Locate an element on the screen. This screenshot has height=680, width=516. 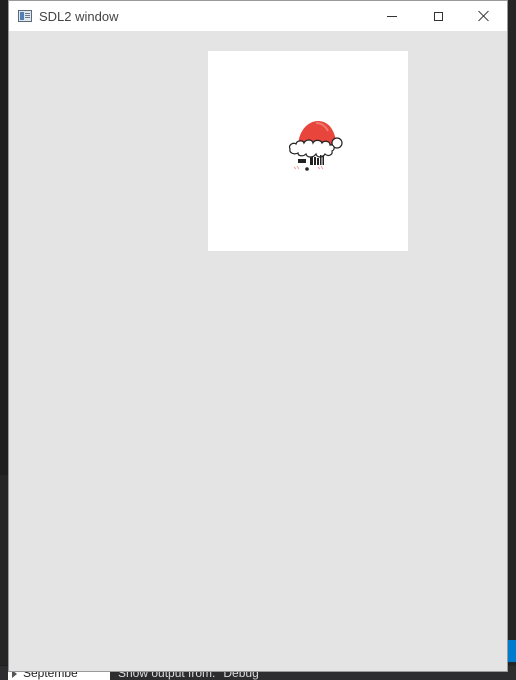
santa-hat-icon is located at coordinates (315, 146).